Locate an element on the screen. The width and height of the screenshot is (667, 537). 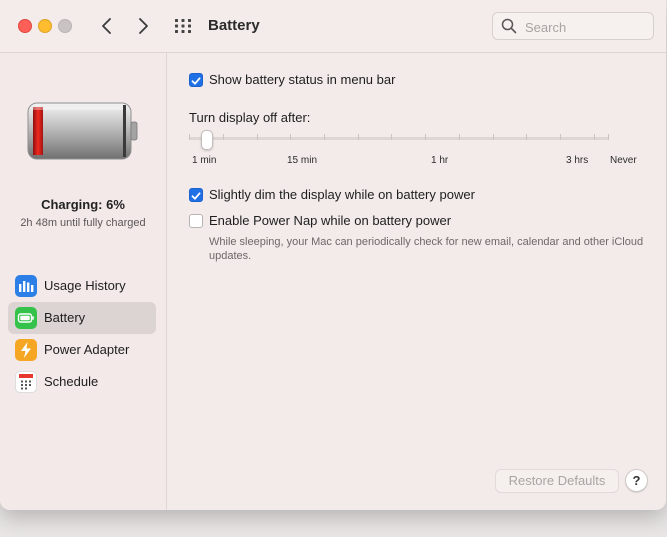
sidebar-item-label: Battery is located at coordinates (65, 317).